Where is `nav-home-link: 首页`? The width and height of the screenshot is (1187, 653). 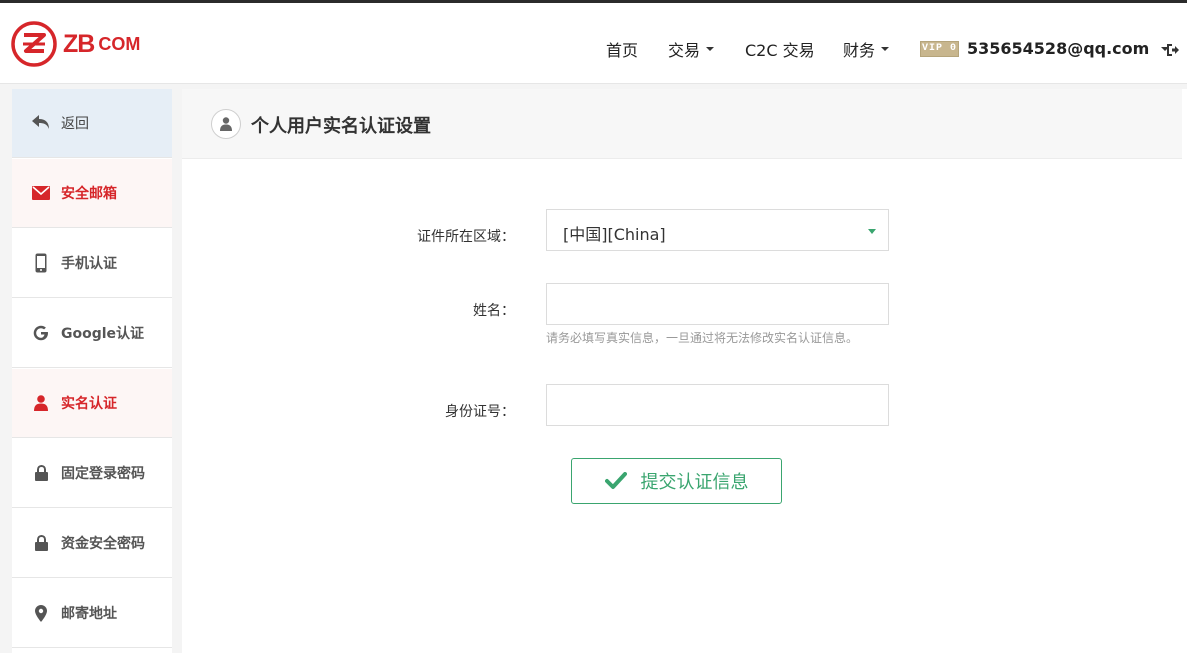 nav-home-link: 首页 is located at coordinates (622, 49).